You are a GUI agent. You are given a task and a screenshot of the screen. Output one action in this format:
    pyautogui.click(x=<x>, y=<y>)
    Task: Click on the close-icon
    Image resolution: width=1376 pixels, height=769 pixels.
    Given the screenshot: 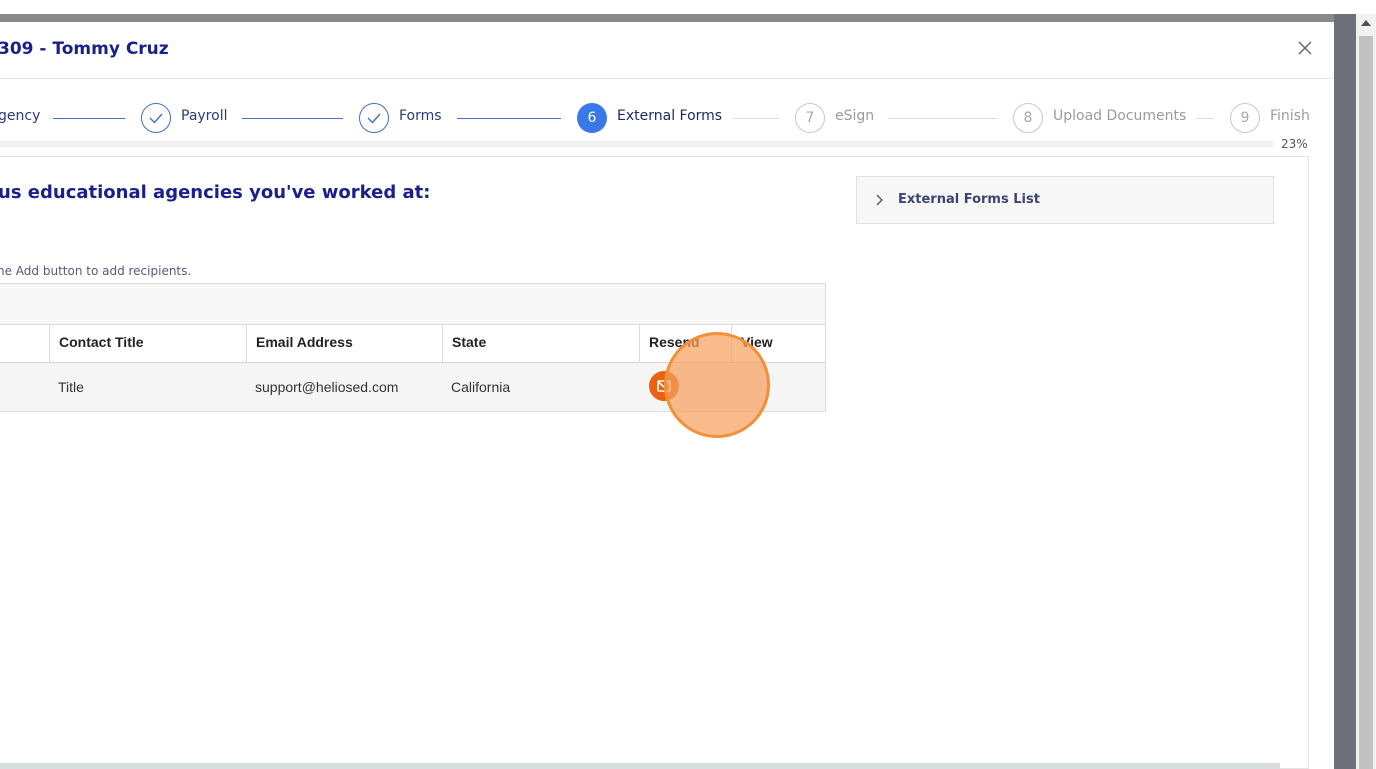 What is the action you would take?
    pyautogui.click(x=1305, y=48)
    